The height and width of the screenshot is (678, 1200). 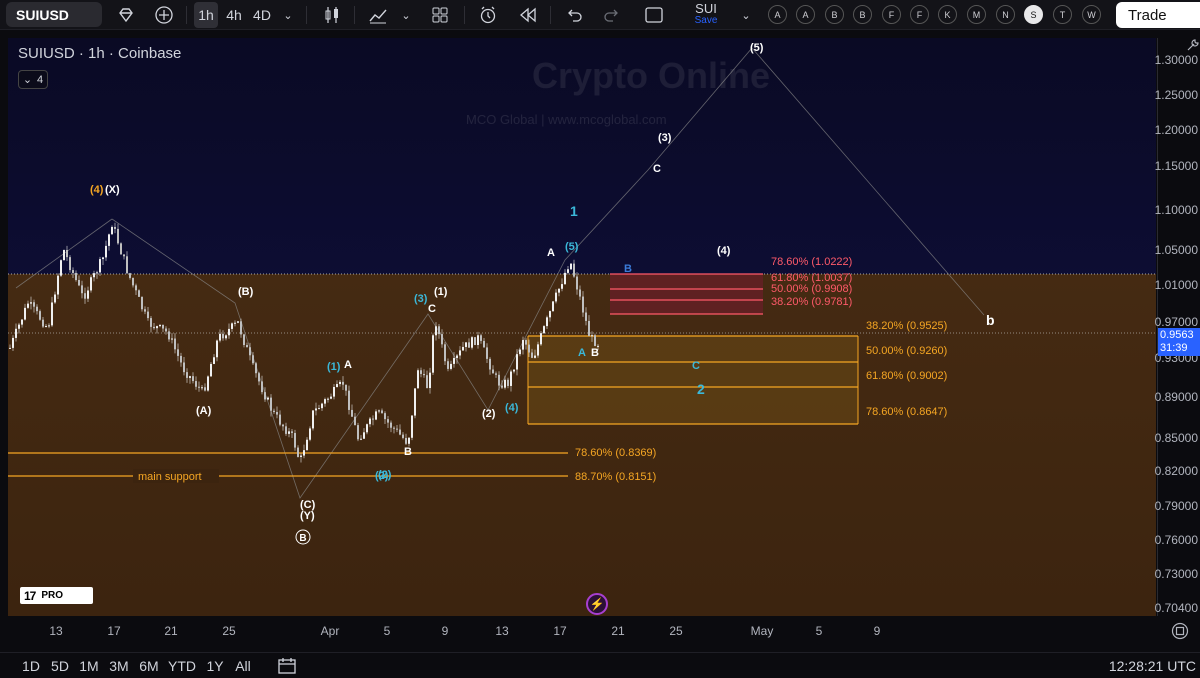 I want to click on drawing-set-n-button: N, so click(x=1005, y=14).